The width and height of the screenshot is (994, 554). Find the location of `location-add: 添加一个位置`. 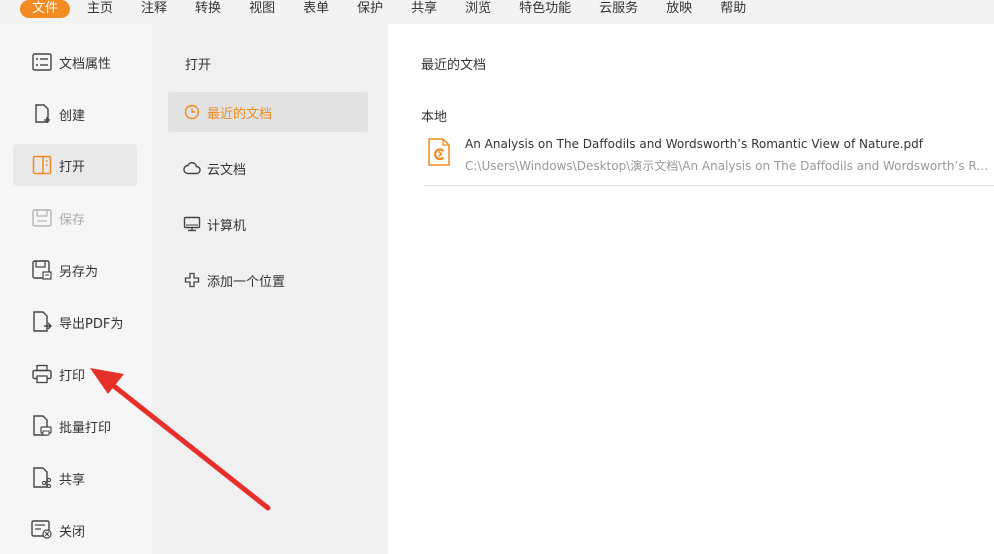

location-add: 添加一个位置 is located at coordinates (268, 280).